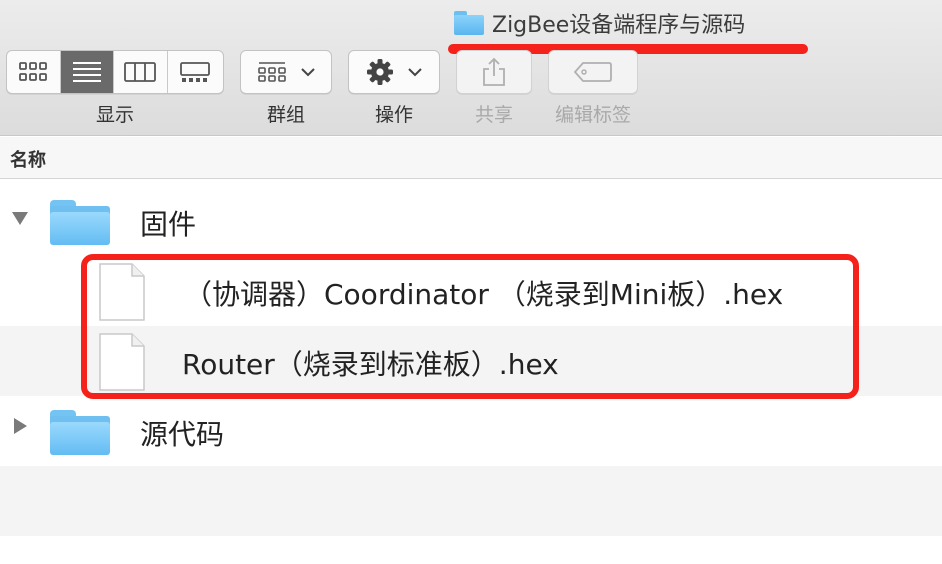  I want to click on list-item-file-router: Router（烧录到标准板）.hex, so click(471, 361).